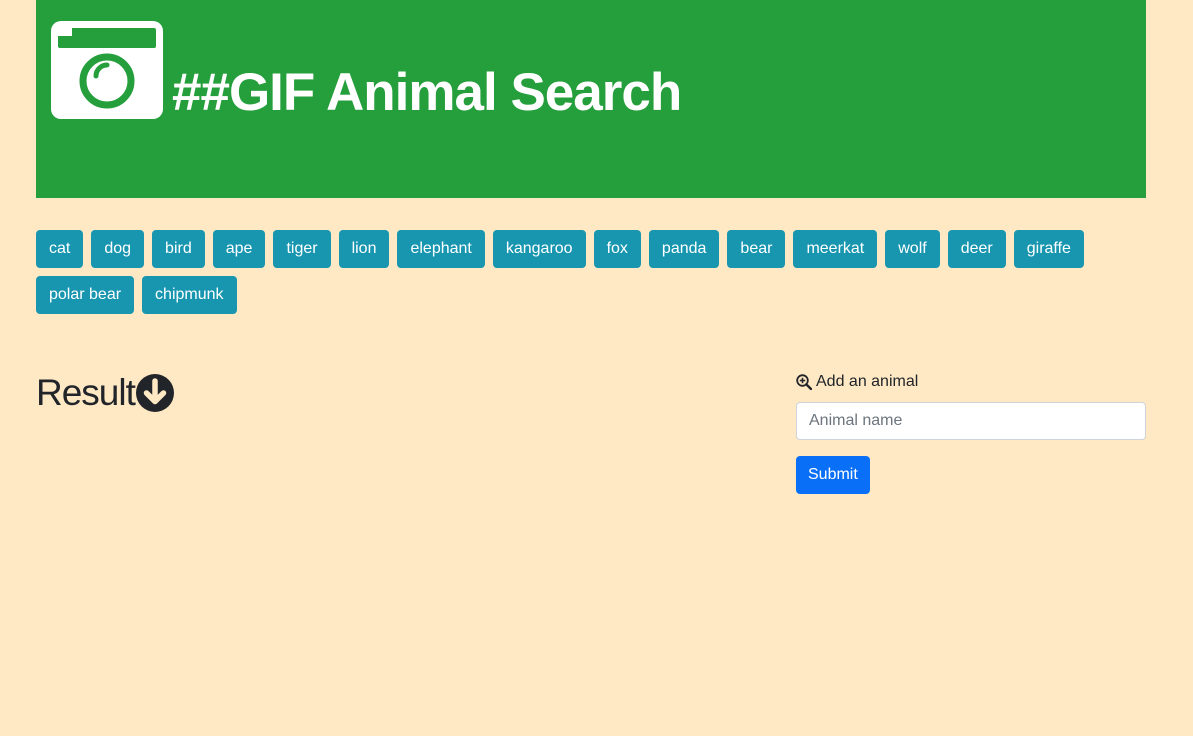 This screenshot has height=736, width=1193. What do you see at coordinates (833, 475) in the screenshot?
I see `submit-button: Submit` at bounding box center [833, 475].